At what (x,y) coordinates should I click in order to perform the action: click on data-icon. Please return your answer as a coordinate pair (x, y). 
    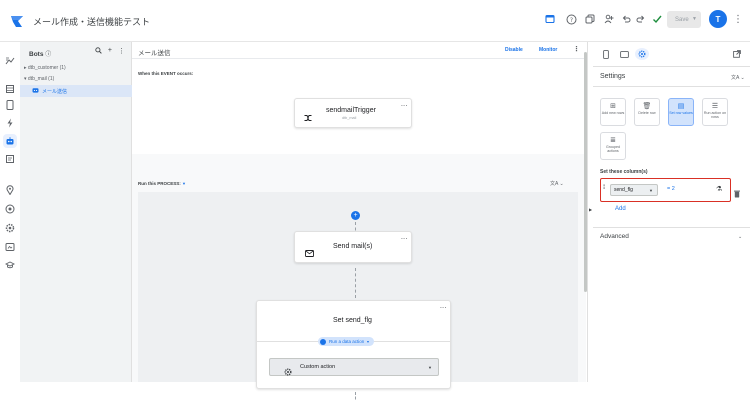
    Looking at the image, I should click on (10, 61).